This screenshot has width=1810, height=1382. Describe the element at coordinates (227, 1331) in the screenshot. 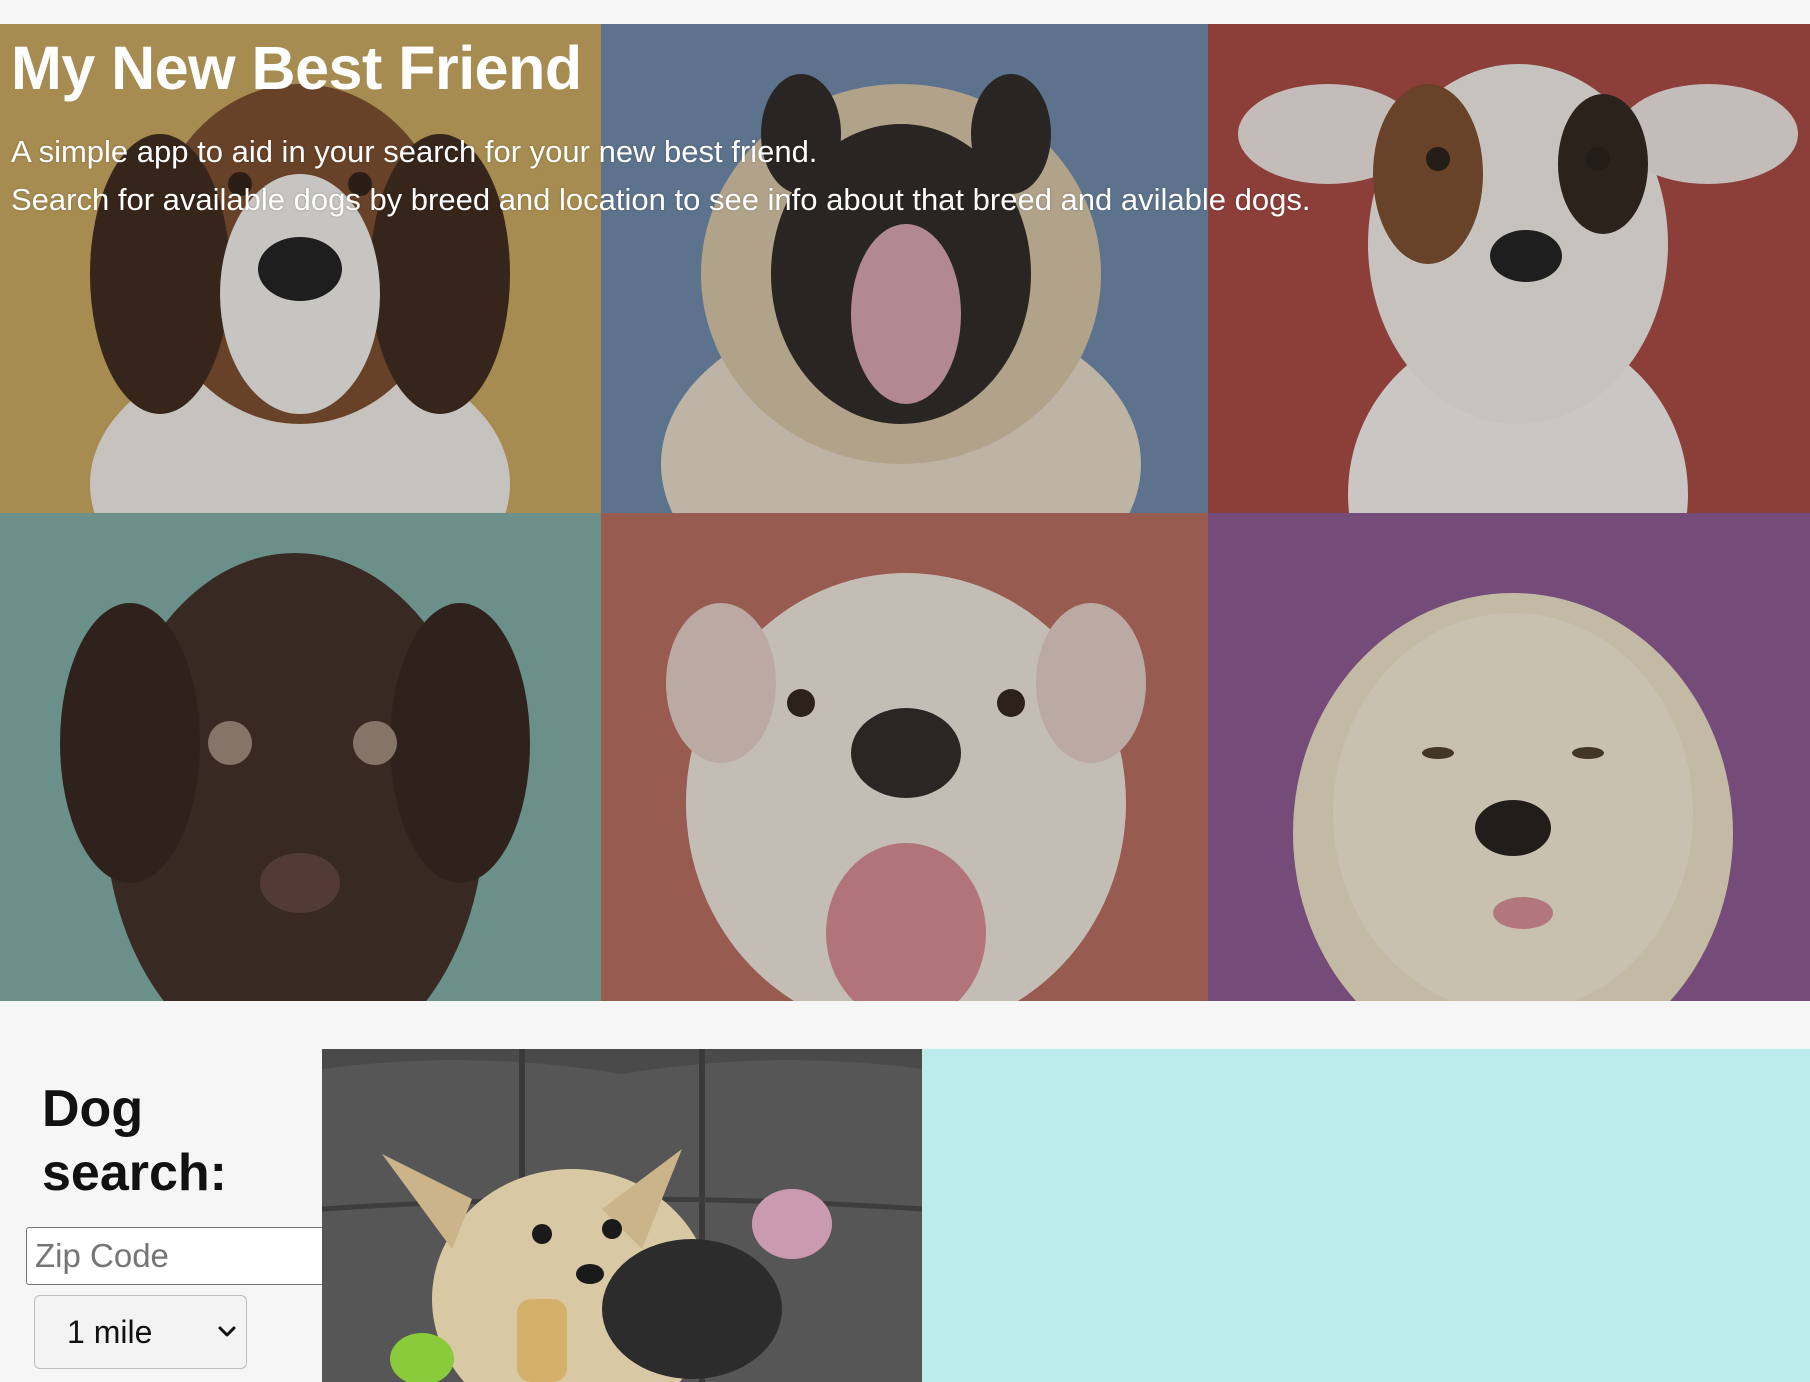

I see `chevron-down-icon` at that location.